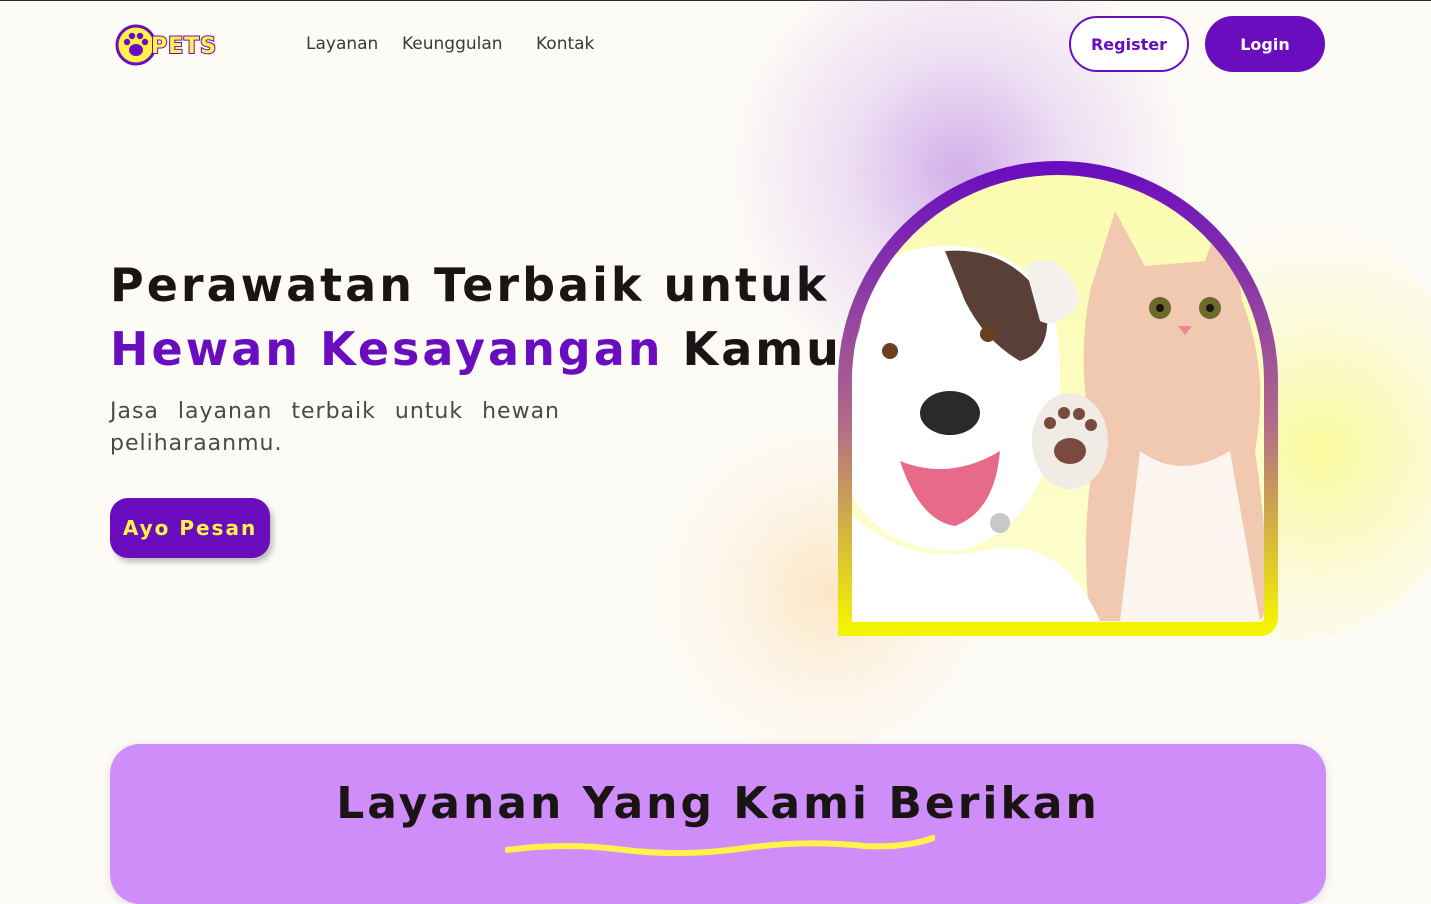 This screenshot has height=904, width=1431. Describe the element at coordinates (190, 528) in the screenshot. I see `order-button: Ayo Pesan` at that location.